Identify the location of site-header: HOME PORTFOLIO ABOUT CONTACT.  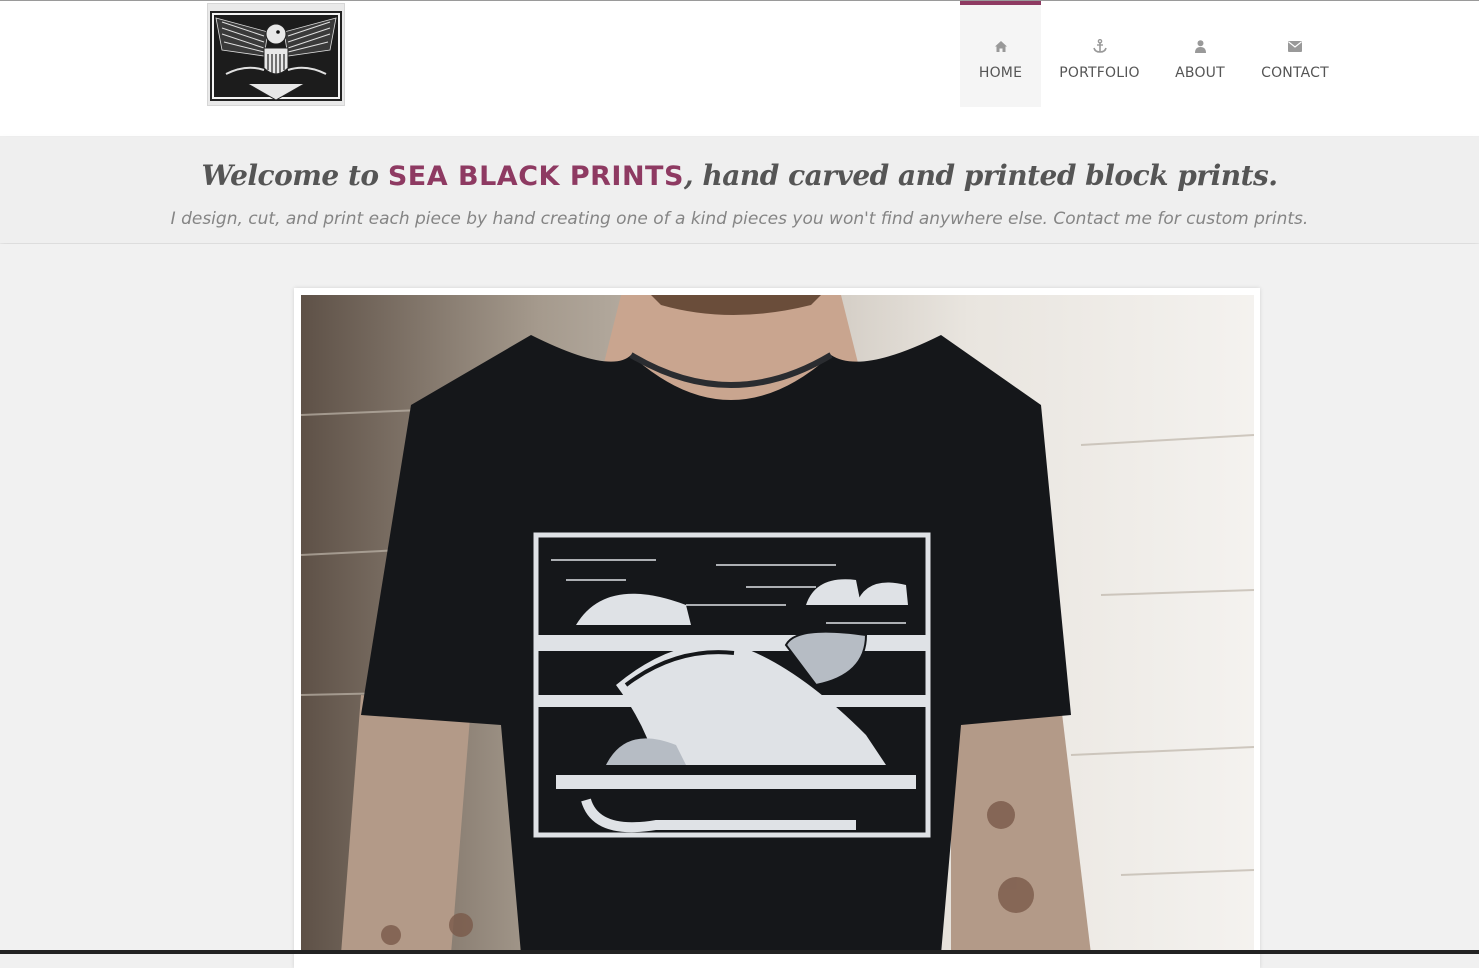
(739, 68).